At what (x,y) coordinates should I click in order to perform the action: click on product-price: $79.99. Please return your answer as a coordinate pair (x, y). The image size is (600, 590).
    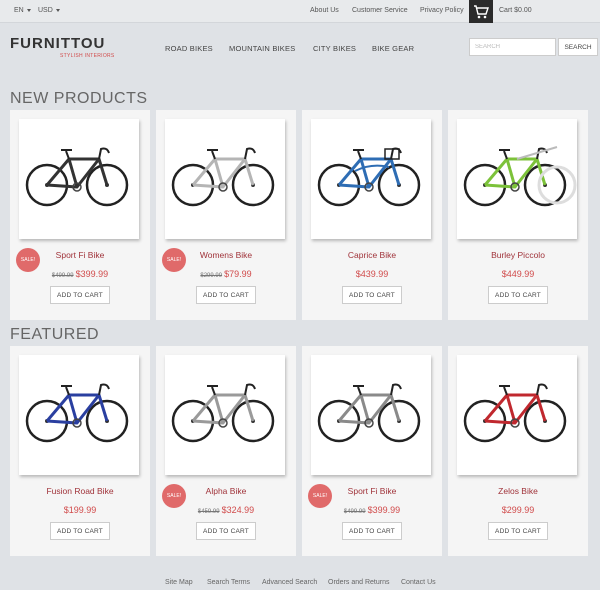
    Looking at the image, I should click on (238, 274).